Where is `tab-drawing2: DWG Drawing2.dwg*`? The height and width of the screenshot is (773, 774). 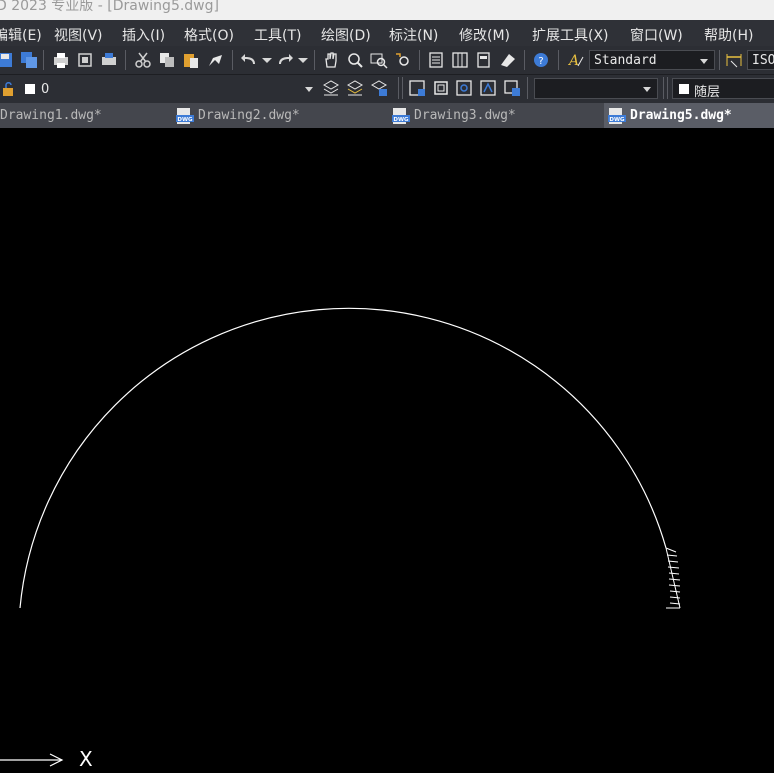 tab-drawing2: DWG Drawing2.dwg* is located at coordinates (279, 115).